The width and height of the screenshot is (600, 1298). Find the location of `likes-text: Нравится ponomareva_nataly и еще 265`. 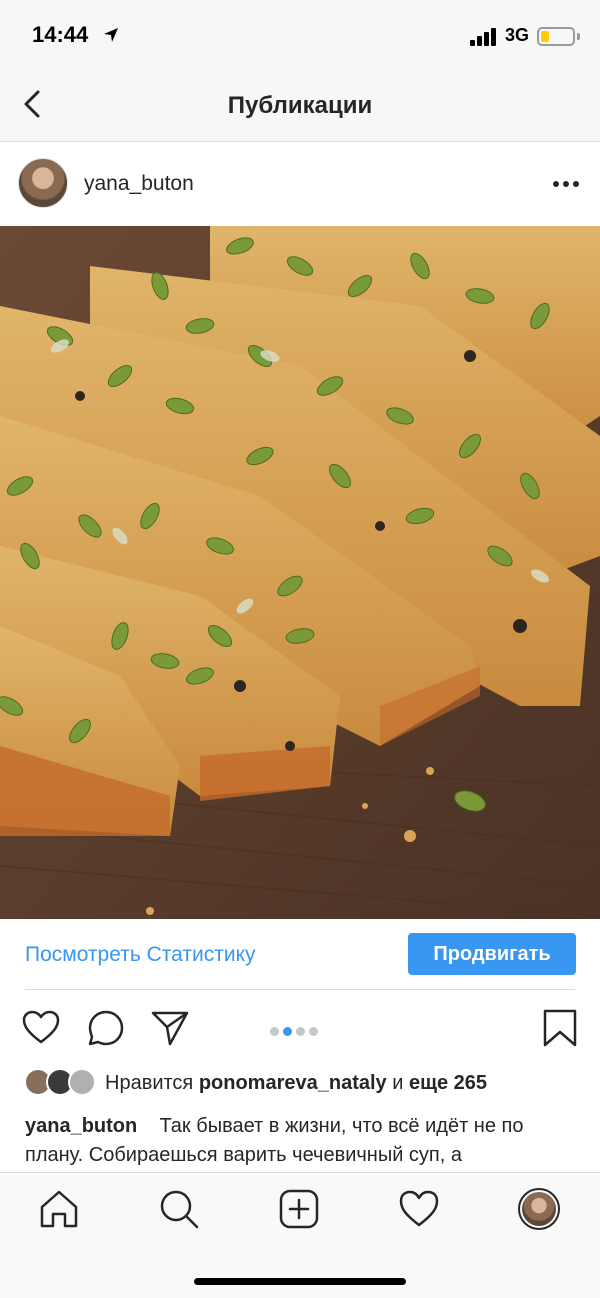

likes-text: Нравится ponomareva_nataly и еще 265 is located at coordinates (296, 1083).